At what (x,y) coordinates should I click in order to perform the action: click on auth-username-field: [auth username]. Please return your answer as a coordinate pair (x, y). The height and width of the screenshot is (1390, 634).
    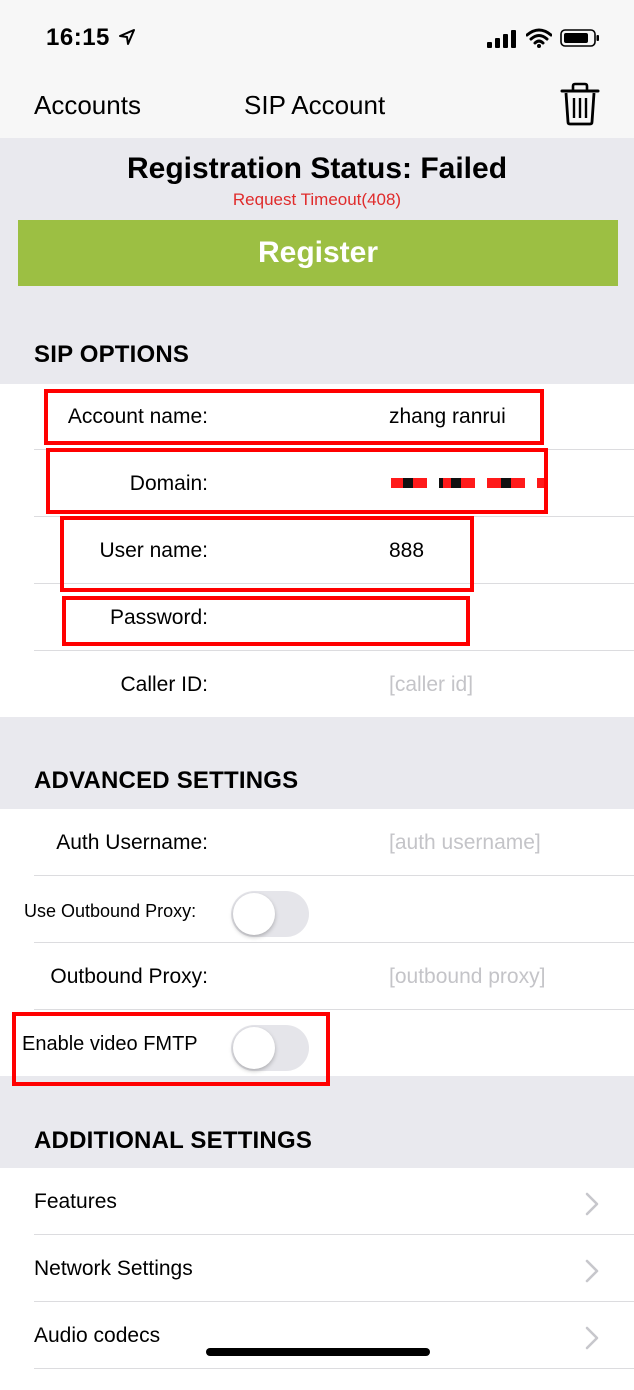
    Looking at the image, I should click on (465, 843).